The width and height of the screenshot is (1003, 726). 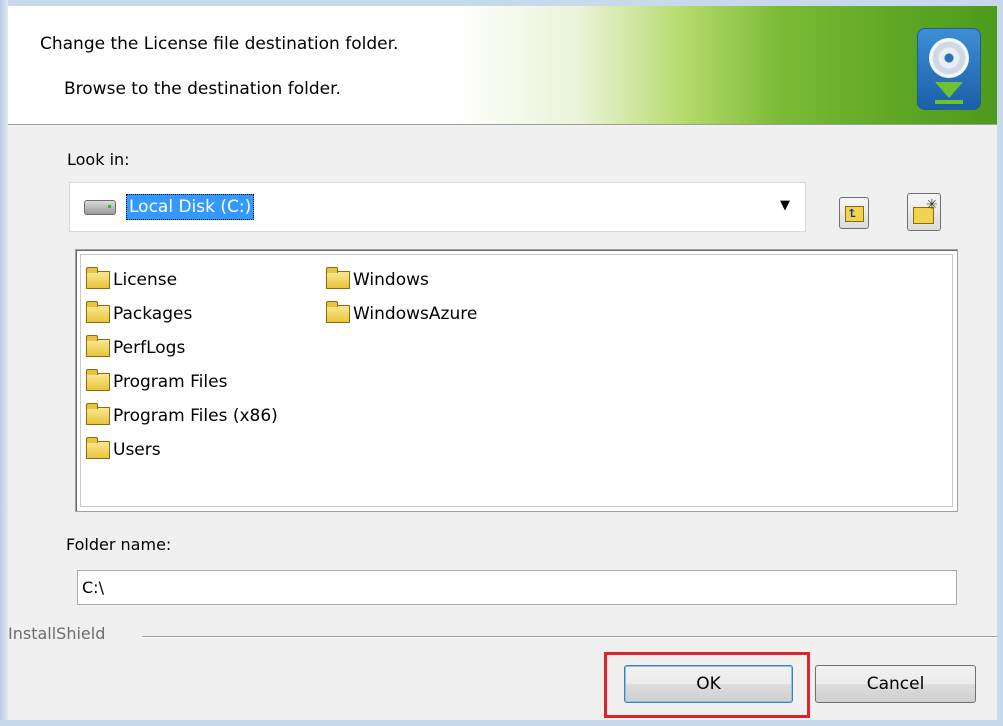 What do you see at coordinates (569, 636) in the screenshot?
I see `branding-divider` at bounding box center [569, 636].